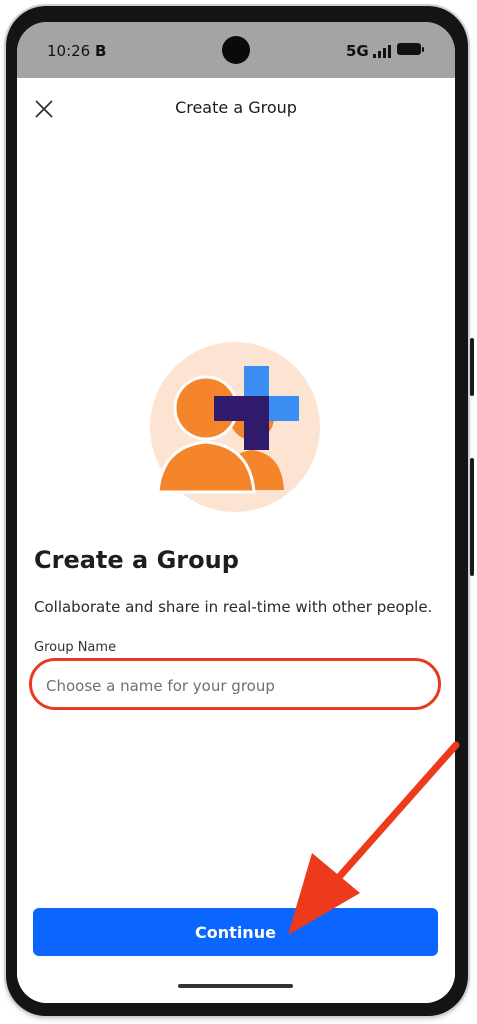 The width and height of the screenshot is (477, 1024). Describe the element at coordinates (101, 51) in the screenshot. I see `status-indicator: B` at that location.